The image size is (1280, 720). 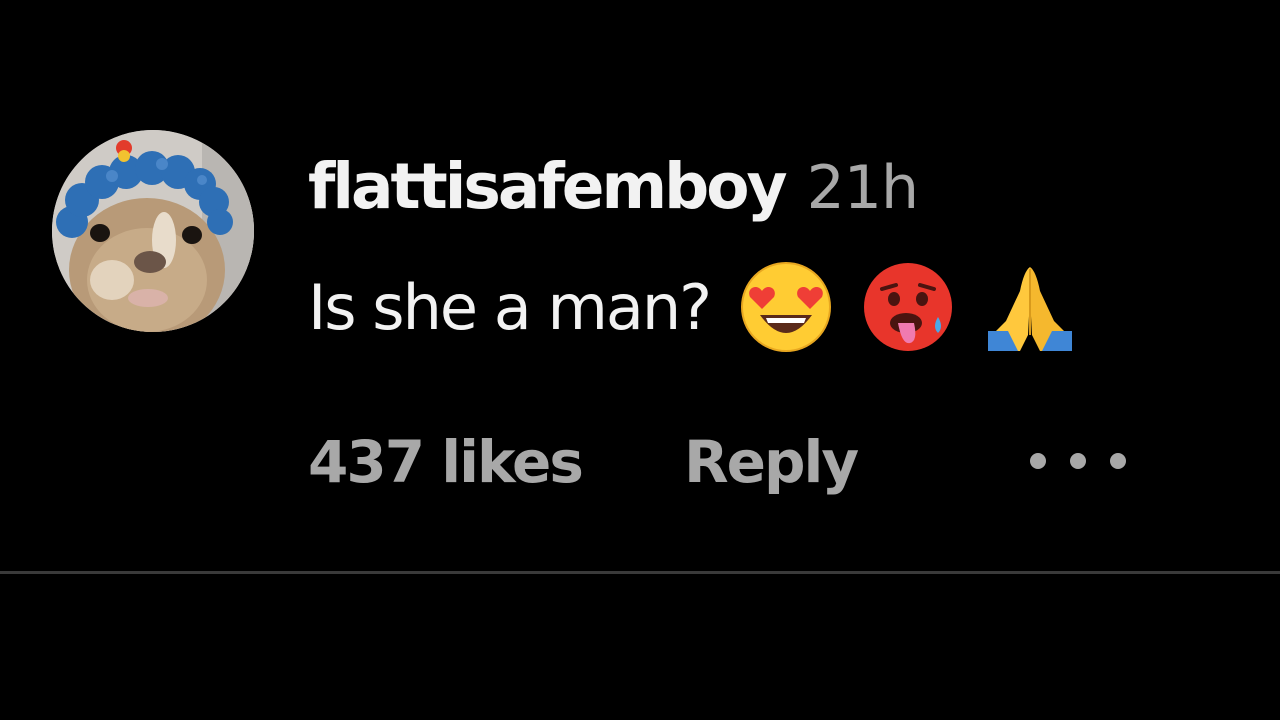 I want to click on dog-avatar-image, so click(x=153, y=231).